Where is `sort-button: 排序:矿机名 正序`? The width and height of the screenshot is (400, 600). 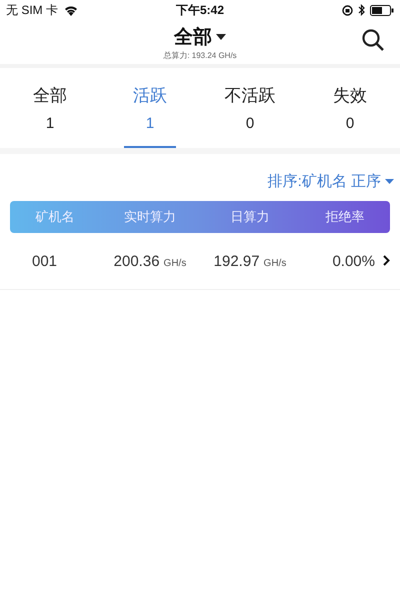
sort-button: 排序:矿机名 正序 is located at coordinates (331, 181).